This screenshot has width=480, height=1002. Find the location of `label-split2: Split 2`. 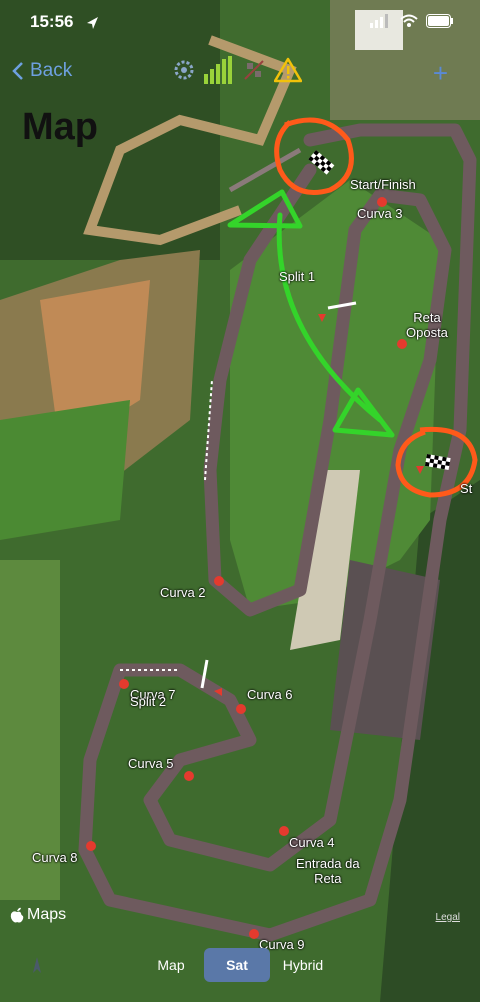

label-split2: Split 2 is located at coordinates (148, 701).